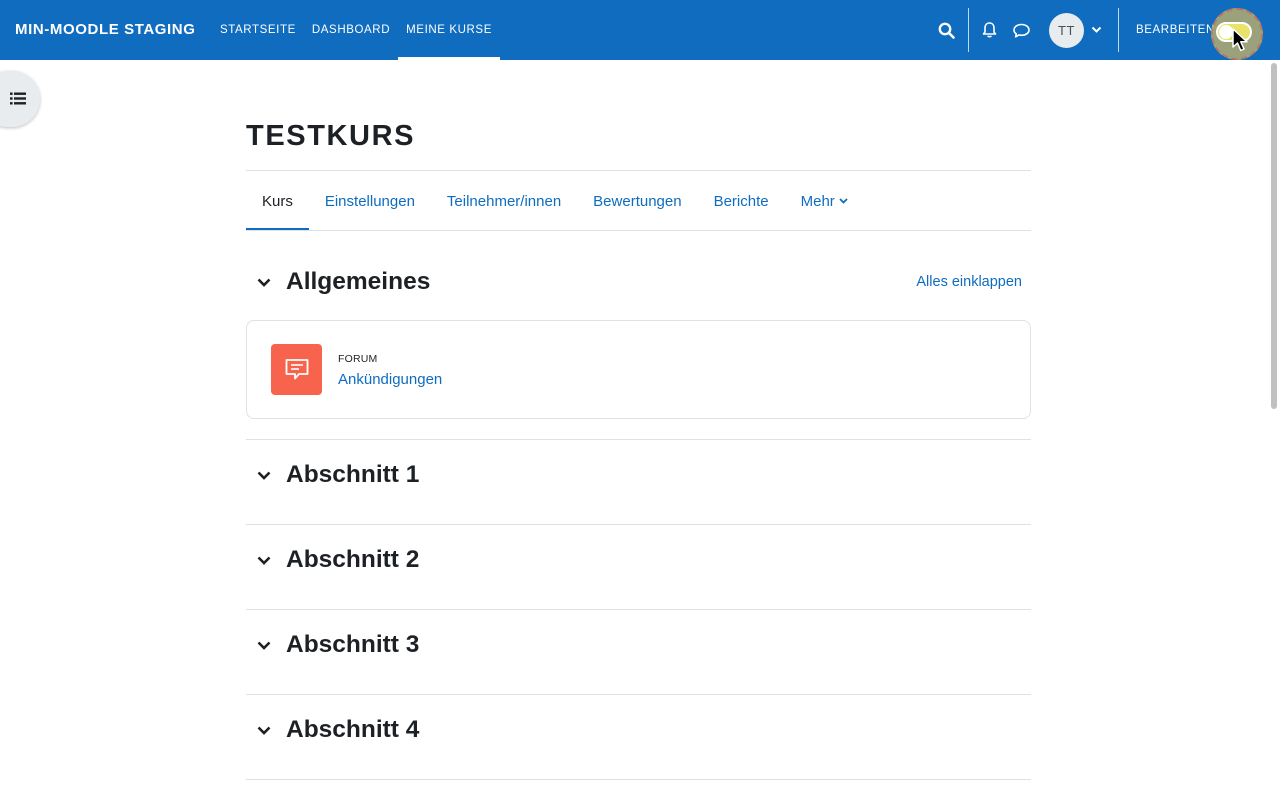 The width and height of the screenshot is (1280, 800). What do you see at coordinates (352, 645) in the screenshot?
I see `section-title: Abschnitt 3` at bounding box center [352, 645].